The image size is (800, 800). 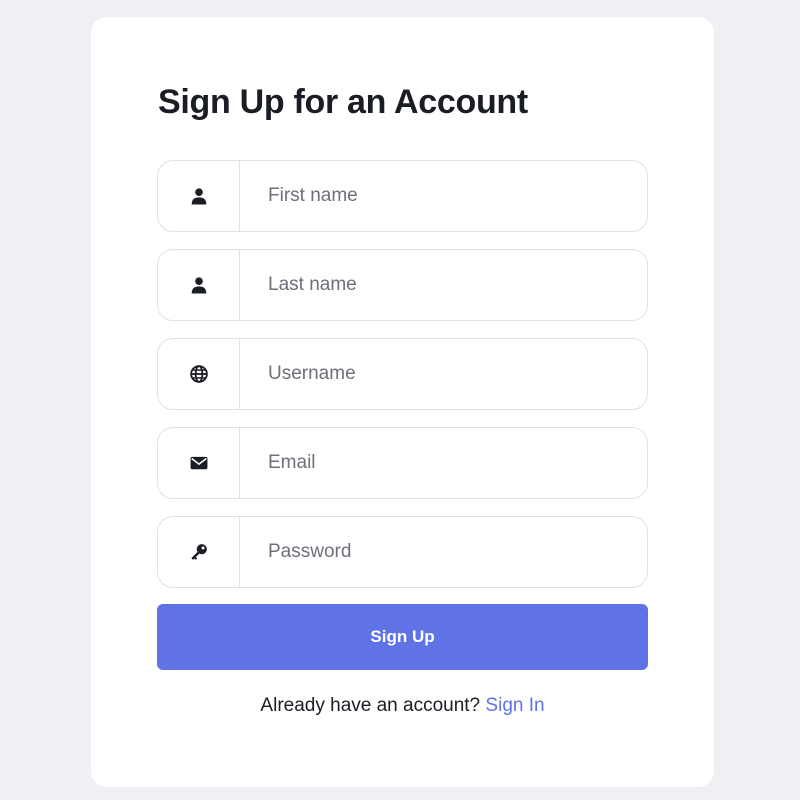 I want to click on envelope-icon, so click(x=199, y=463).